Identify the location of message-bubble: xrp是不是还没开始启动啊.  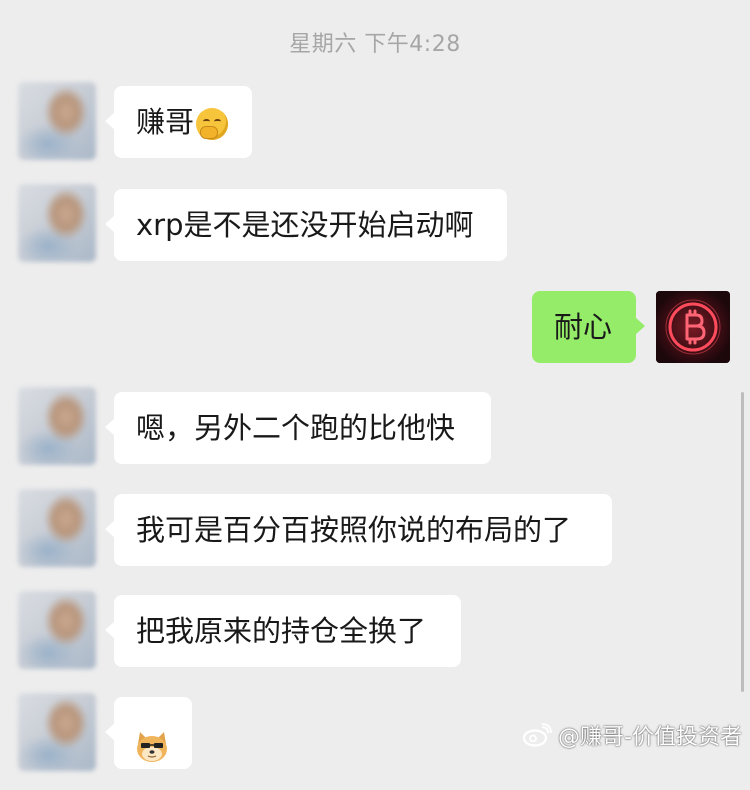
(306, 225).